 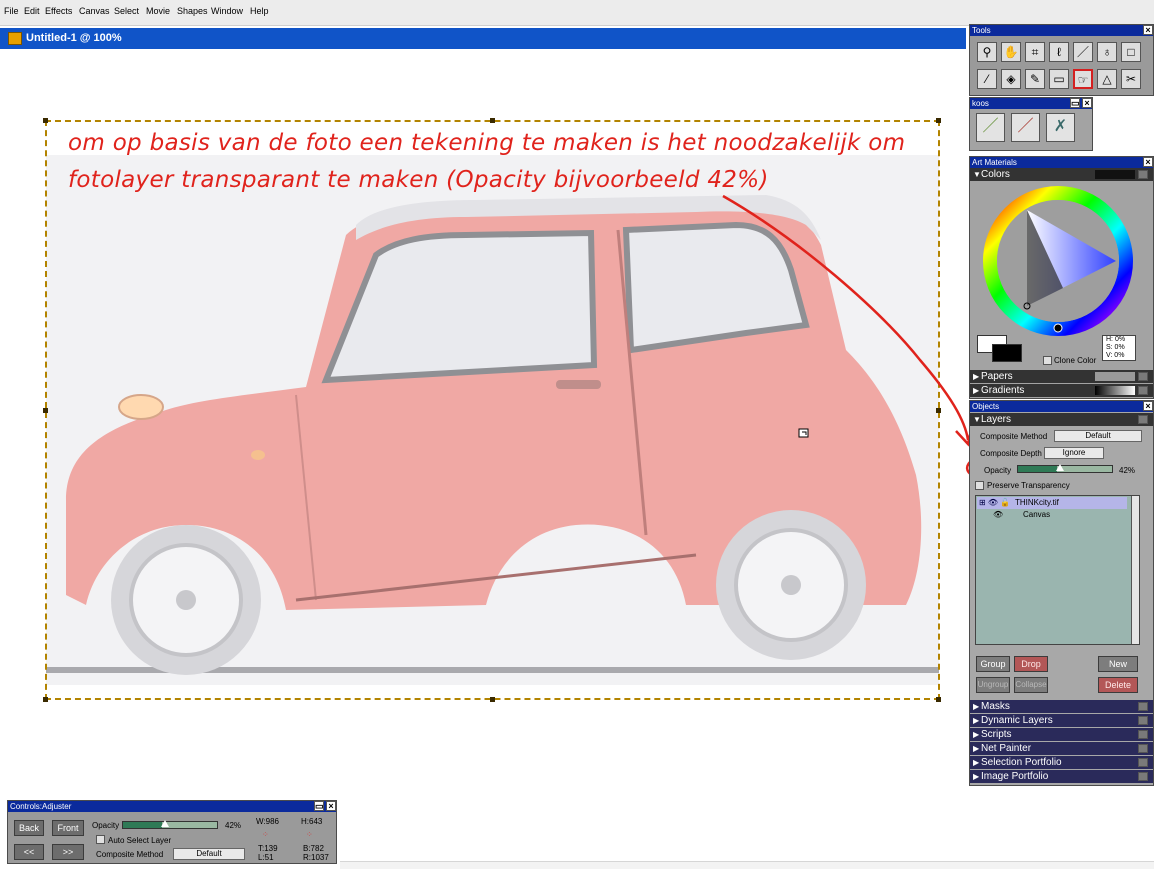 What do you see at coordinates (1061, 376) in the screenshot?
I see `papers-section-header: ▶ Papers` at bounding box center [1061, 376].